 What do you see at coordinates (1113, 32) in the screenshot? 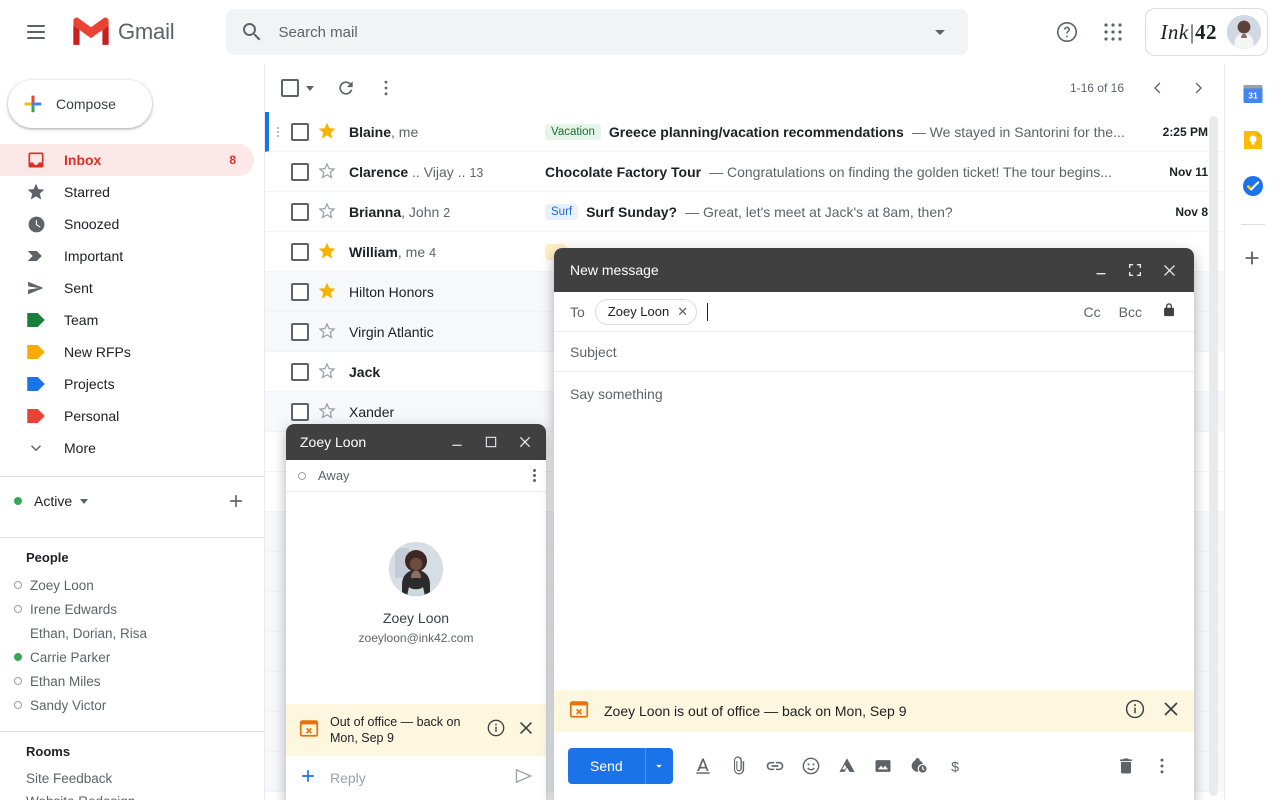
I see `apps-grid-icon` at bounding box center [1113, 32].